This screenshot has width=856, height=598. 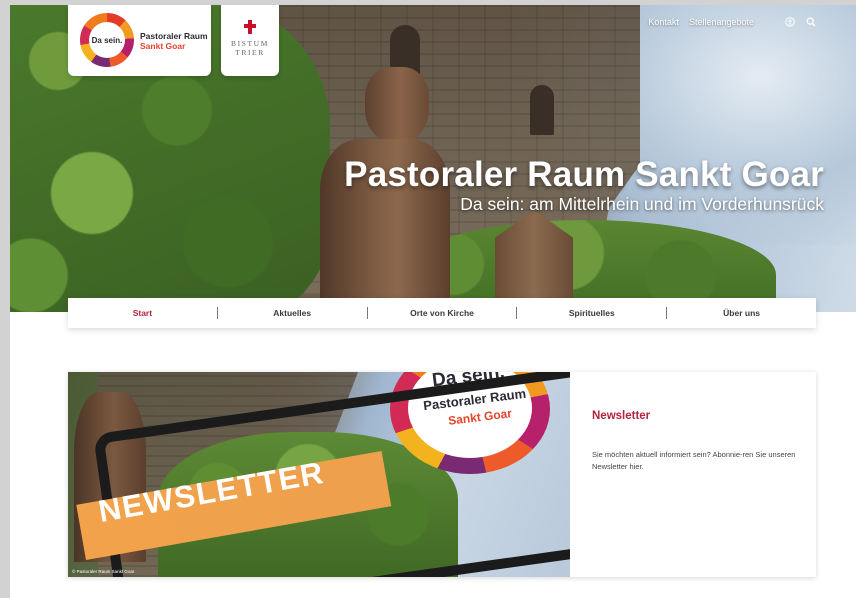 What do you see at coordinates (163, 46) in the screenshot?
I see `logo-line-2: Sankt Goar` at bounding box center [163, 46].